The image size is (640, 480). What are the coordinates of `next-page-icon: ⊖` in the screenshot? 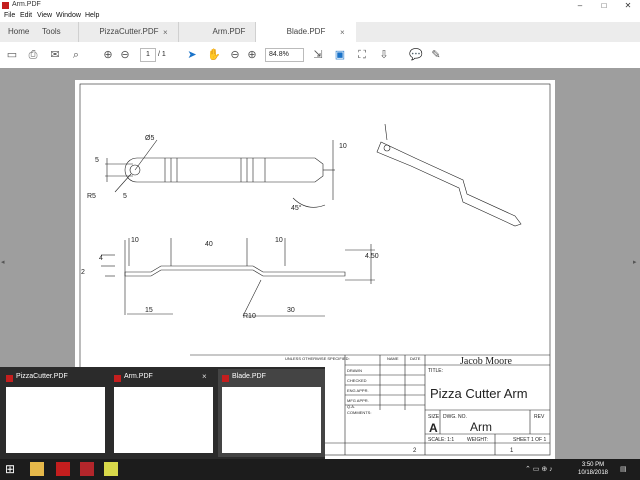 It's located at (125, 55).